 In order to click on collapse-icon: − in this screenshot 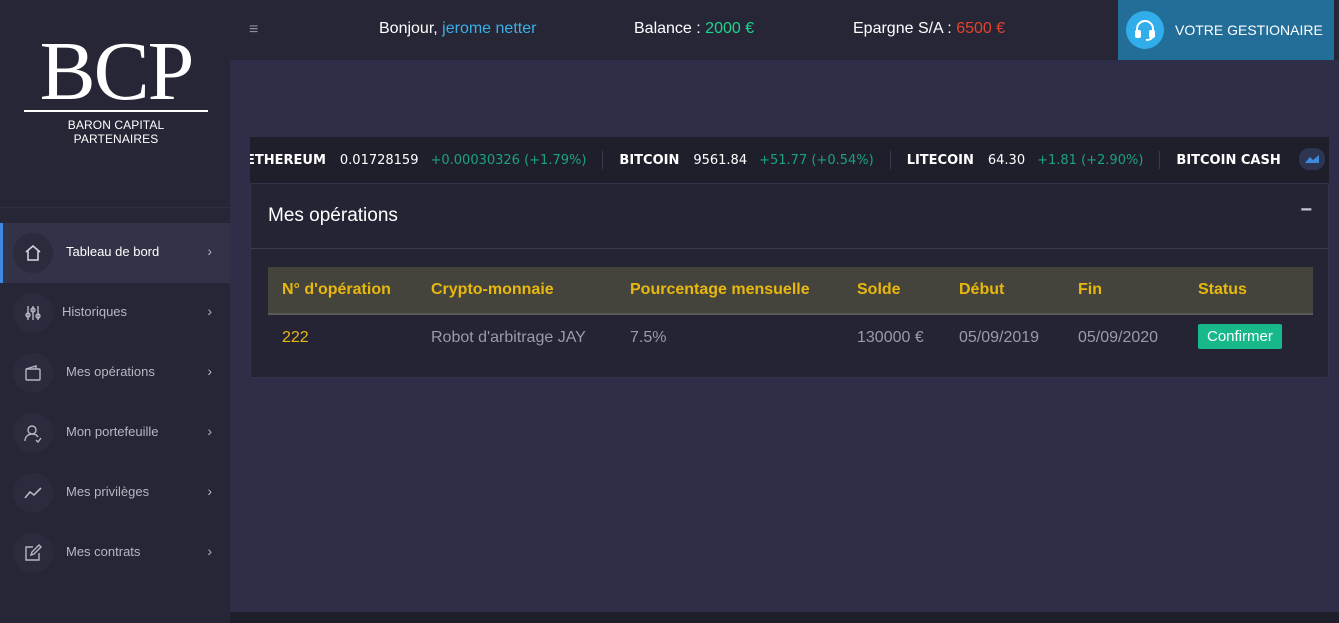, I will do `click(1306, 210)`.